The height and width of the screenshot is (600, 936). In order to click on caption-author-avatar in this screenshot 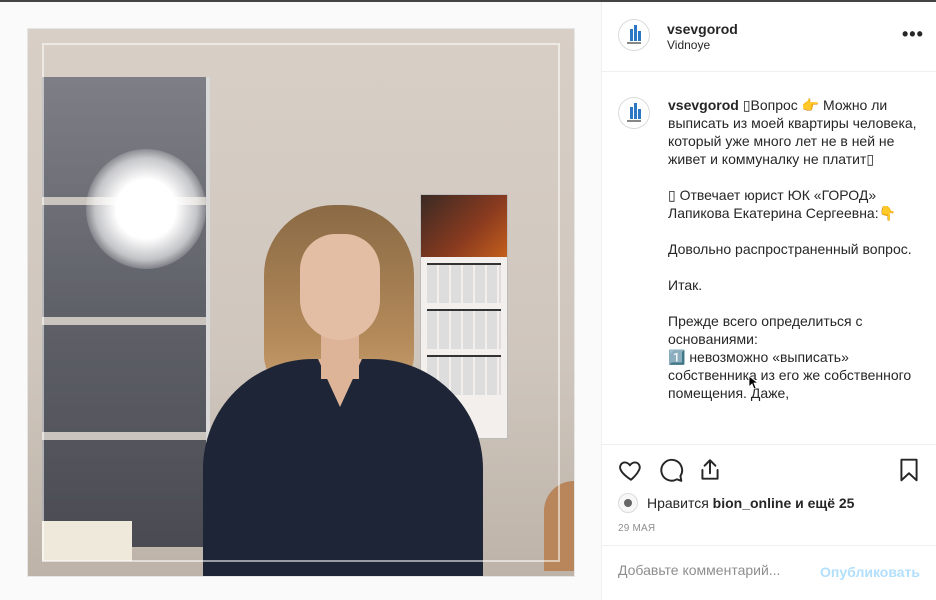, I will do `click(634, 113)`.